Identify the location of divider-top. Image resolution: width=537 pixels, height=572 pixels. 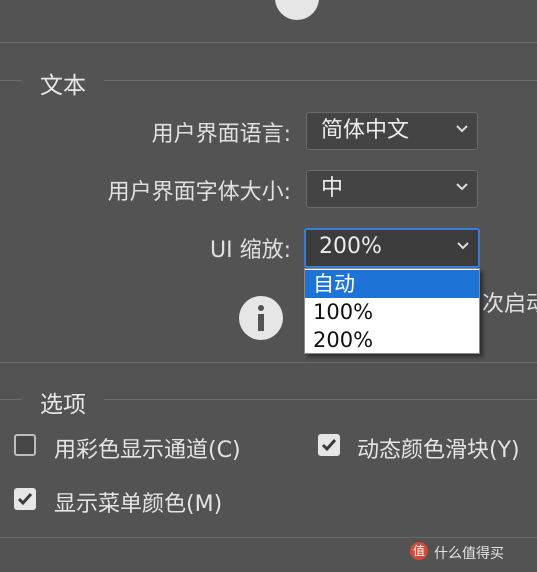
(268, 42).